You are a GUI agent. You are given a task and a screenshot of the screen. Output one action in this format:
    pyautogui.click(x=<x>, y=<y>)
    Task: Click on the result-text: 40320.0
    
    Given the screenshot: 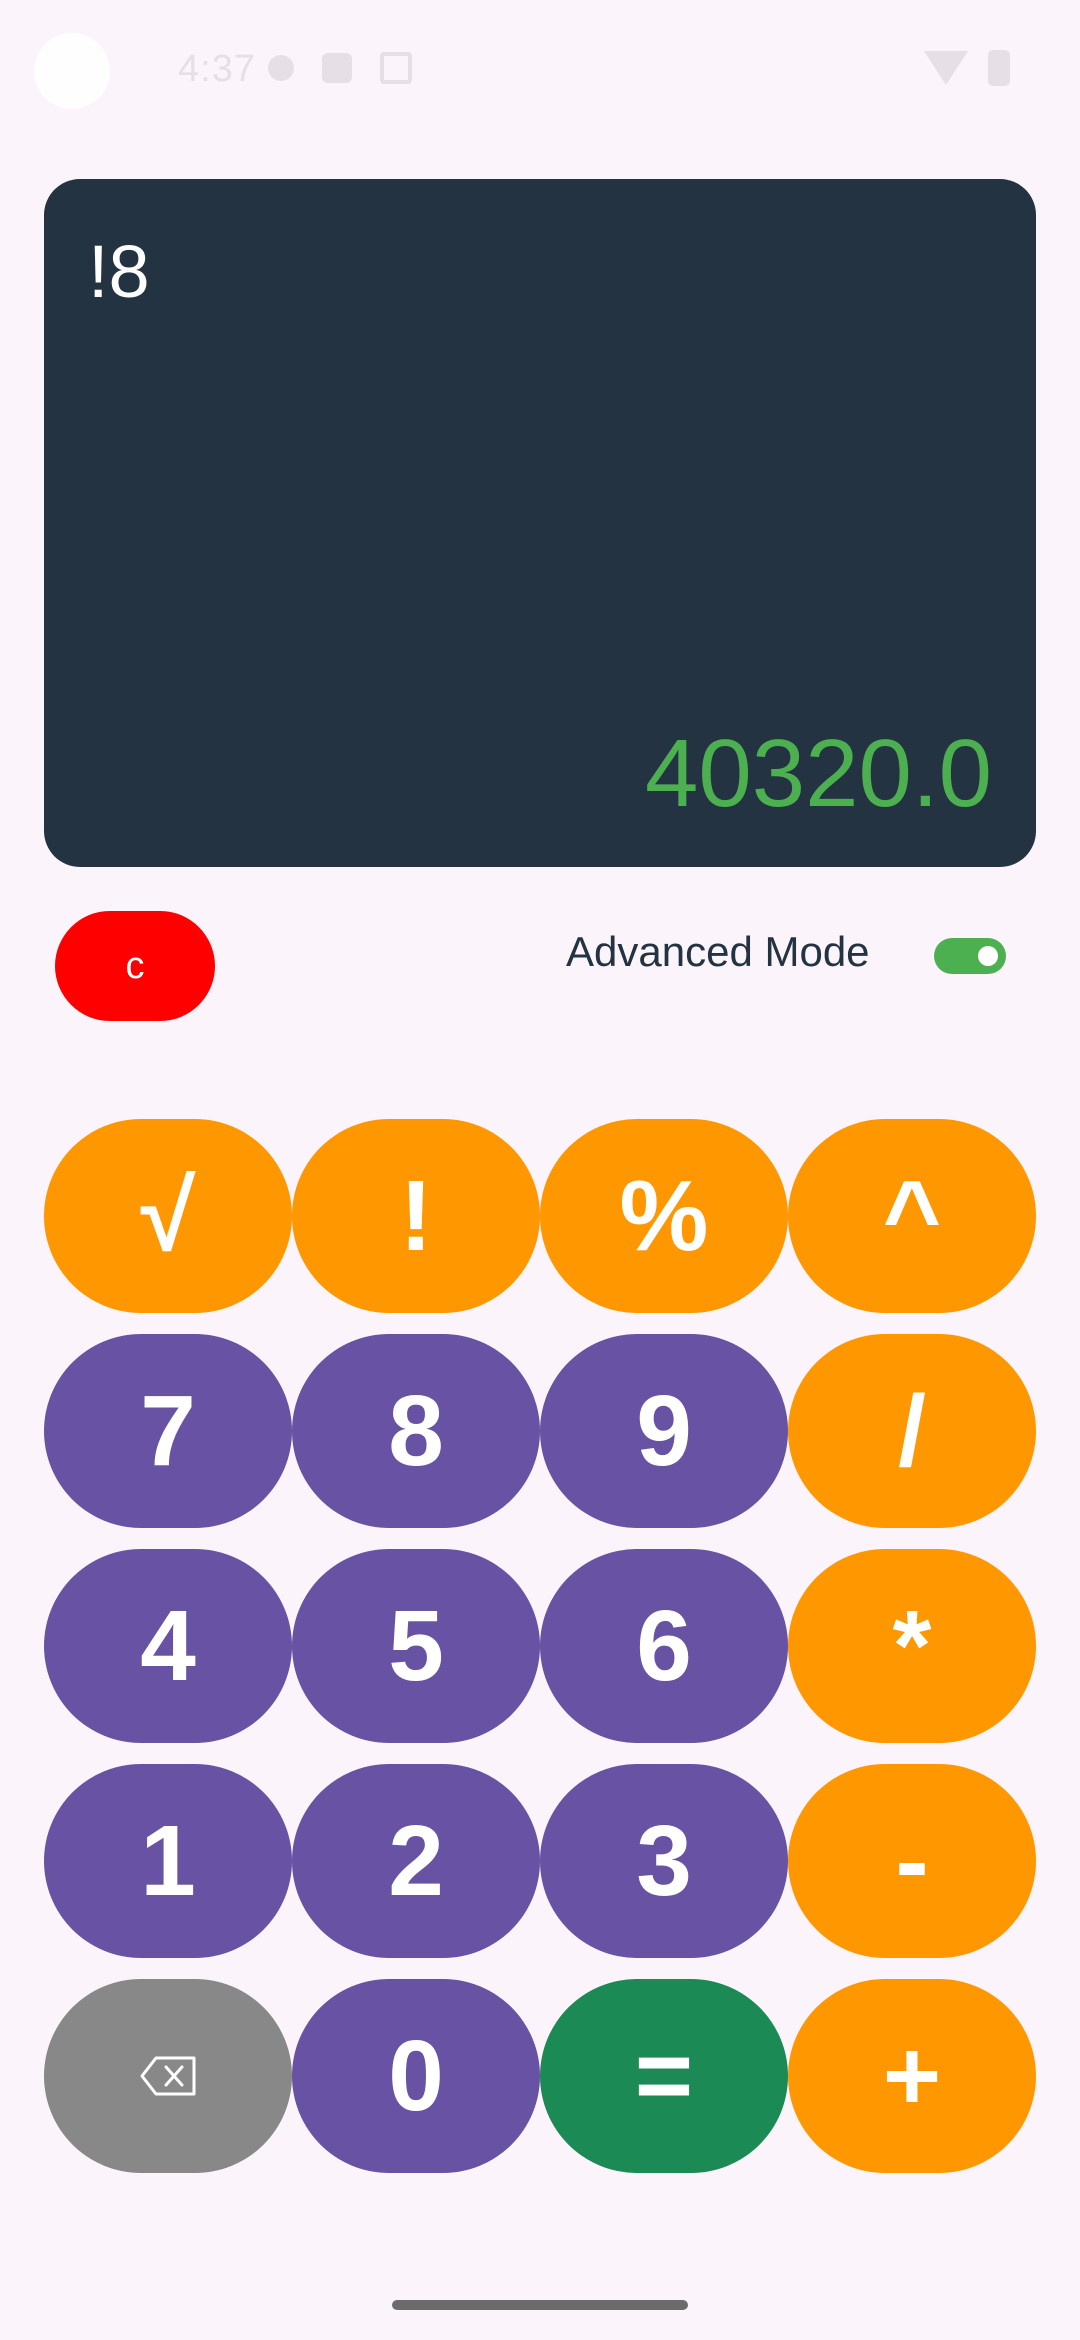 What is the action you would take?
    pyautogui.click(x=818, y=773)
    